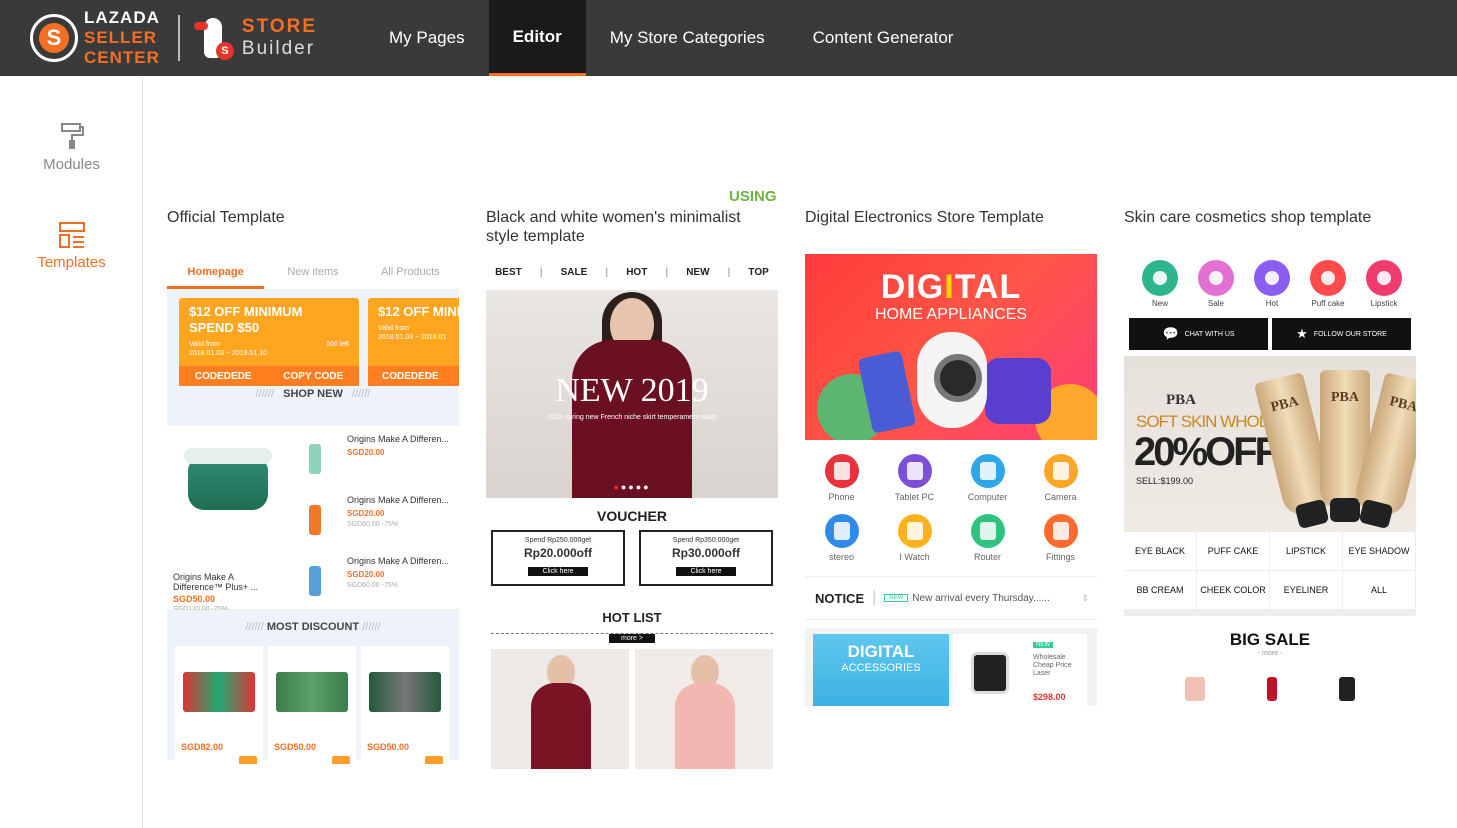 The width and height of the screenshot is (1457, 828). What do you see at coordinates (427, 38) in the screenshot?
I see `nav-my-pages: My Pages` at bounding box center [427, 38].